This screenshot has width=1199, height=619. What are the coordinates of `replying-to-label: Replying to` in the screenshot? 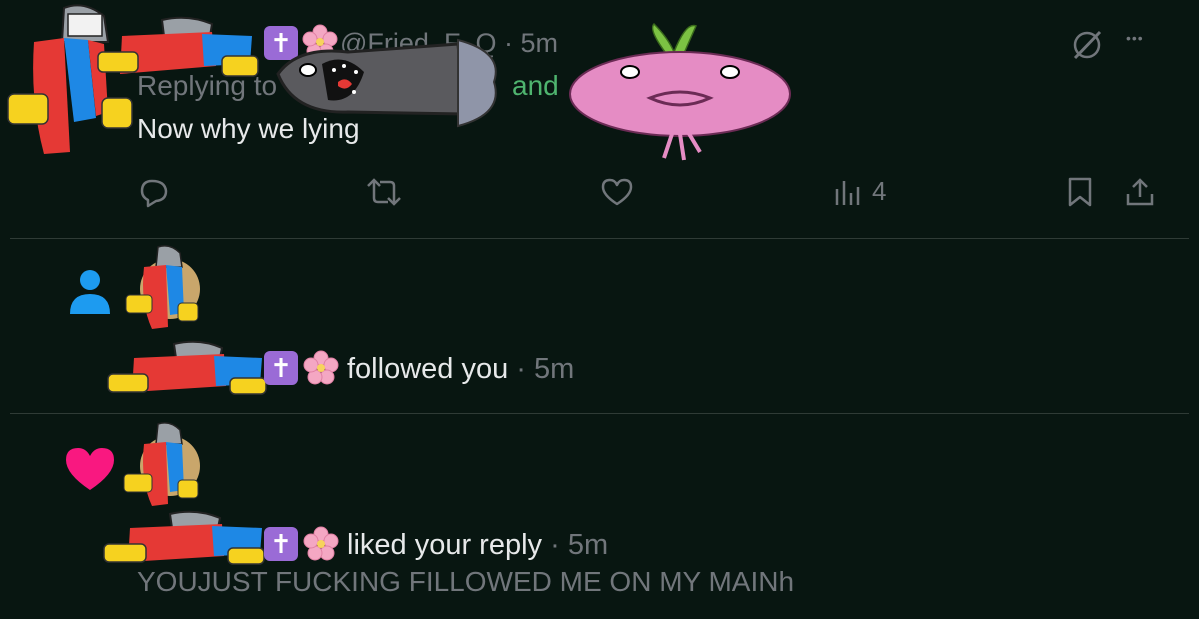 It's located at (207, 85).